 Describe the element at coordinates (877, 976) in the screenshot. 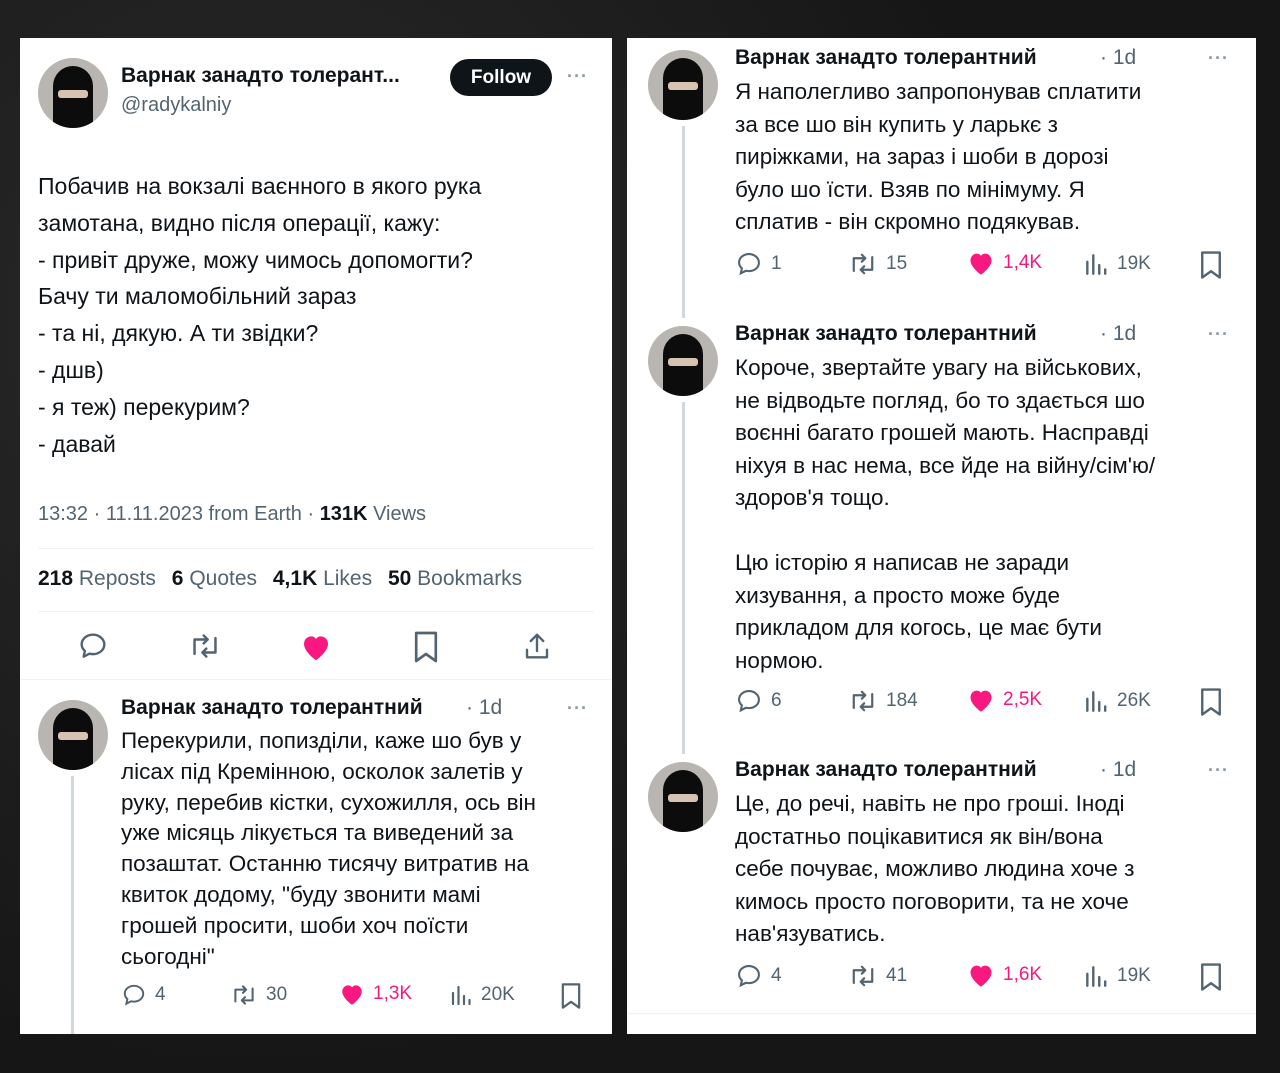

I see `repost-action: 41` at that location.